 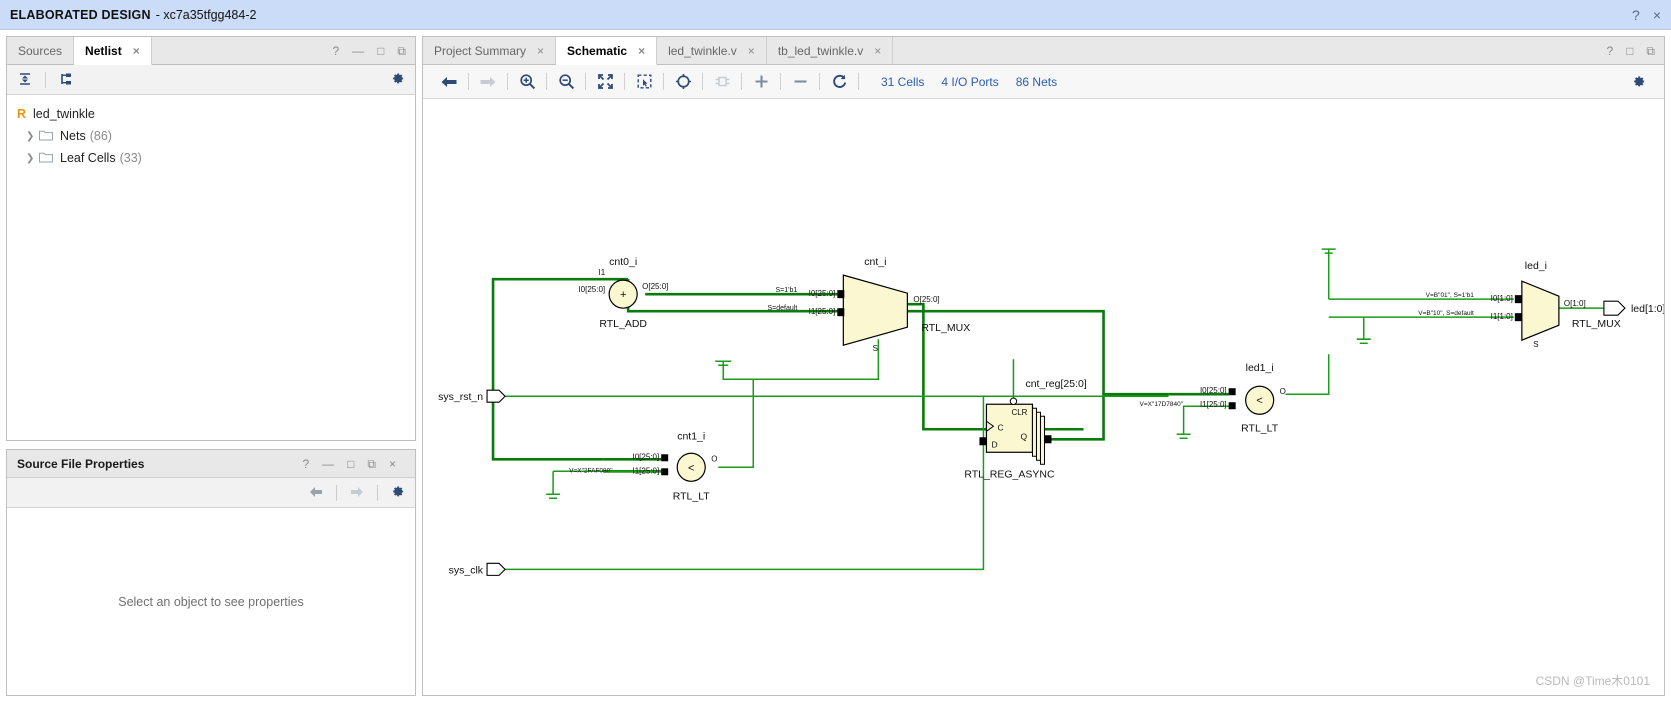 I want to click on tree-item-leaf-cells: ❯ Leaf Cells (33), so click(x=216, y=158).